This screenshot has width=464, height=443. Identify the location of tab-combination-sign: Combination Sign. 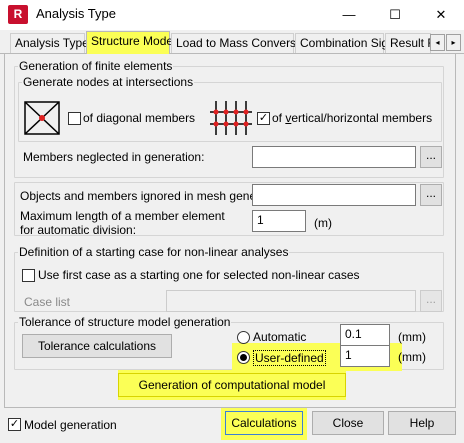
(345, 43).